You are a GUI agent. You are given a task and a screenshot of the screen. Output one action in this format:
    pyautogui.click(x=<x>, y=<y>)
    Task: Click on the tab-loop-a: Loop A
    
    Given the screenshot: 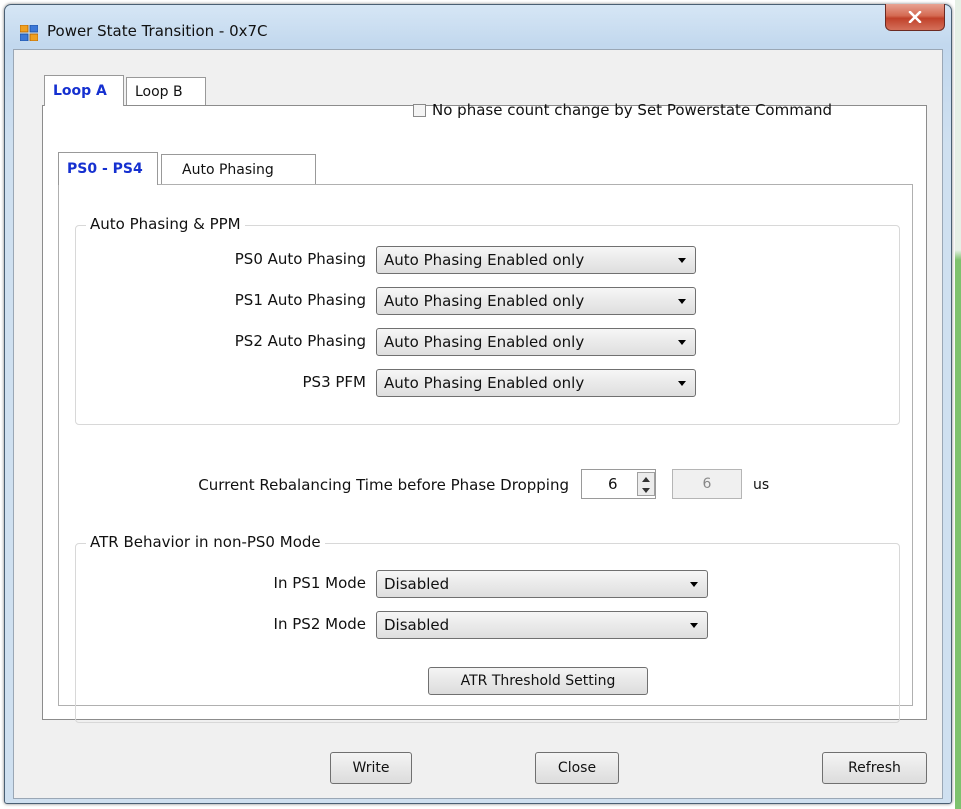 What is the action you would take?
    pyautogui.click(x=84, y=90)
    